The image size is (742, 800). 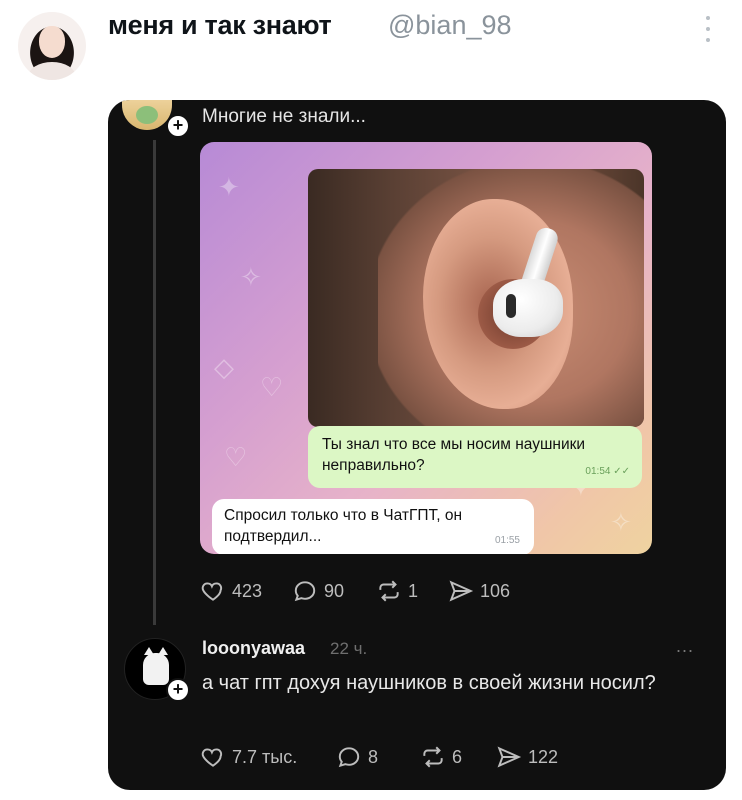 What do you see at coordinates (349, 648) in the screenshot?
I see `reply-timestamp: 22 ч.` at bounding box center [349, 648].